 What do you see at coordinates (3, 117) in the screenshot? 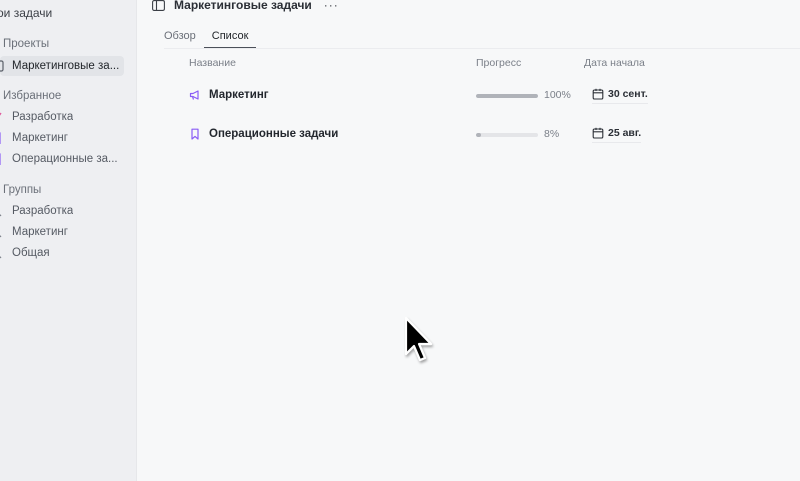
I see `pen-icon` at bounding box center [3, 117].